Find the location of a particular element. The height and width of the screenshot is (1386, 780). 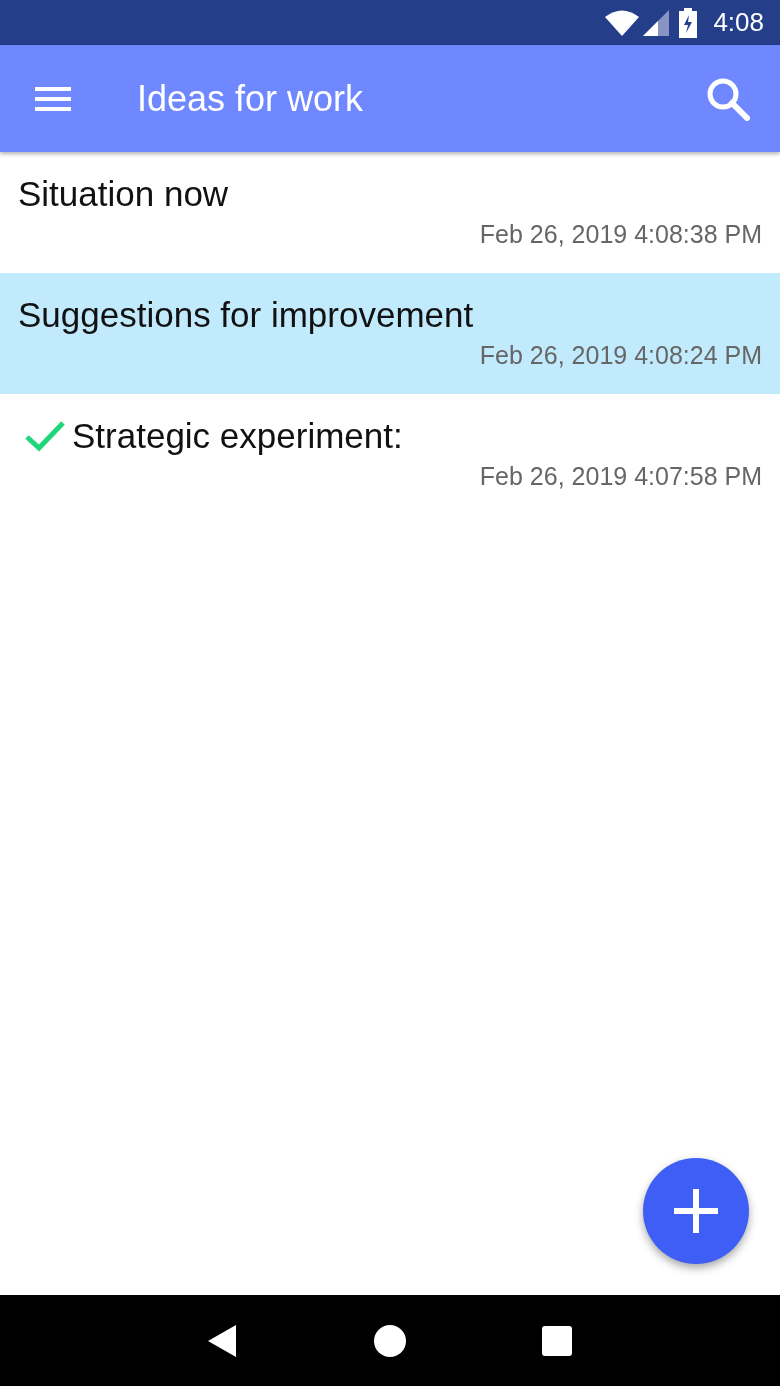

note-item: Suggestions for improvement Feb 26, 2019 4:08:24 PM is located at coordinates (390, 333).